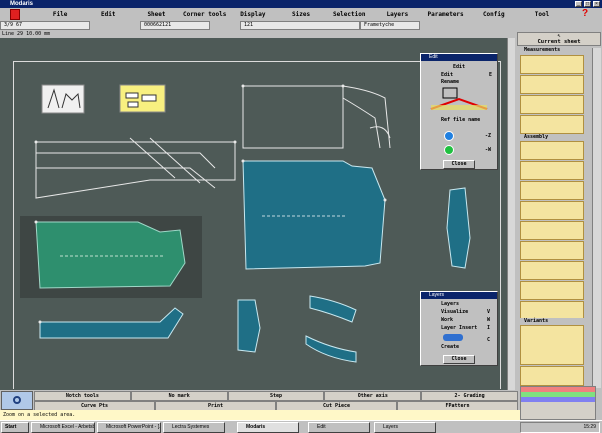  What do you see at coordinates (489, 328) in the screenshot?
I see `layer-insert-key: I` at bounding box center [489, 328].